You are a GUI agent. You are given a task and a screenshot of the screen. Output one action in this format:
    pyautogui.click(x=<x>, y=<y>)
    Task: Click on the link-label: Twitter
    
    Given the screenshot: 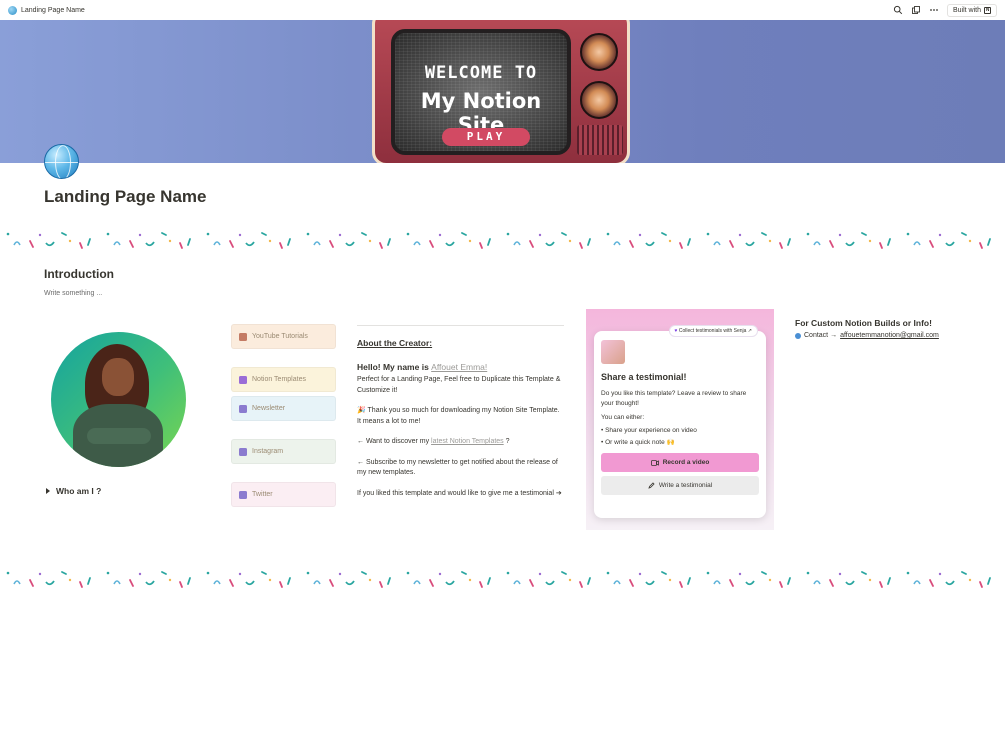 What is the action you would take?
    pyautogui.click(x=262, y=494)
    